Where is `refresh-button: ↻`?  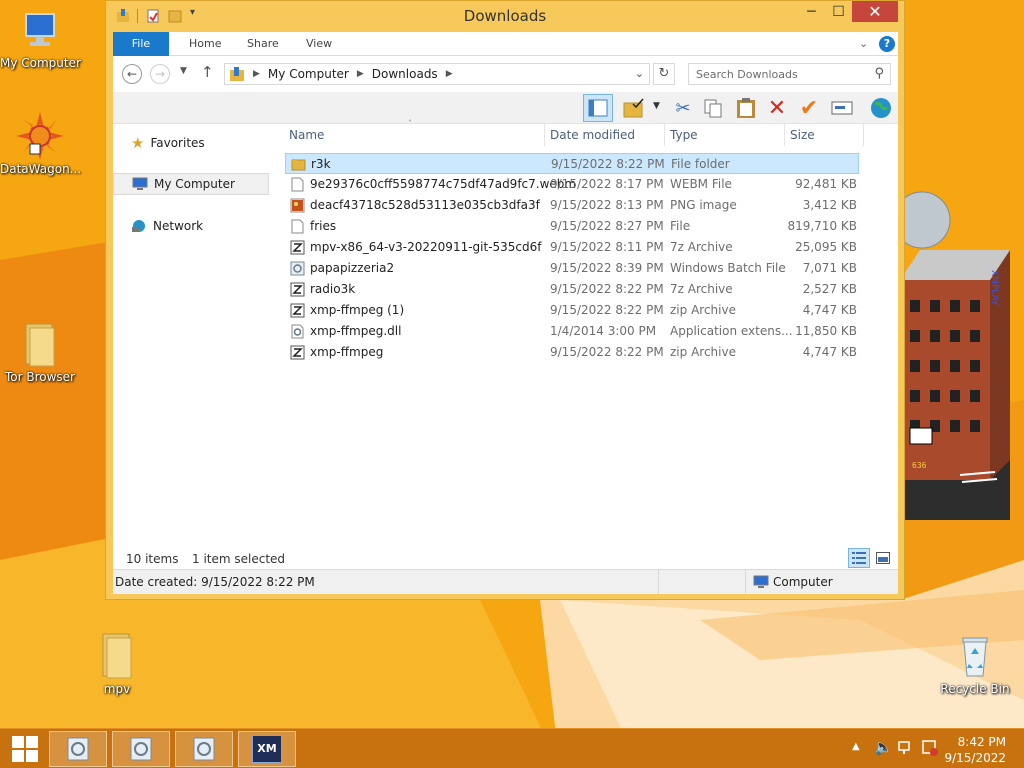
refresh-button: ↻ is located at coordinates (664, 74).